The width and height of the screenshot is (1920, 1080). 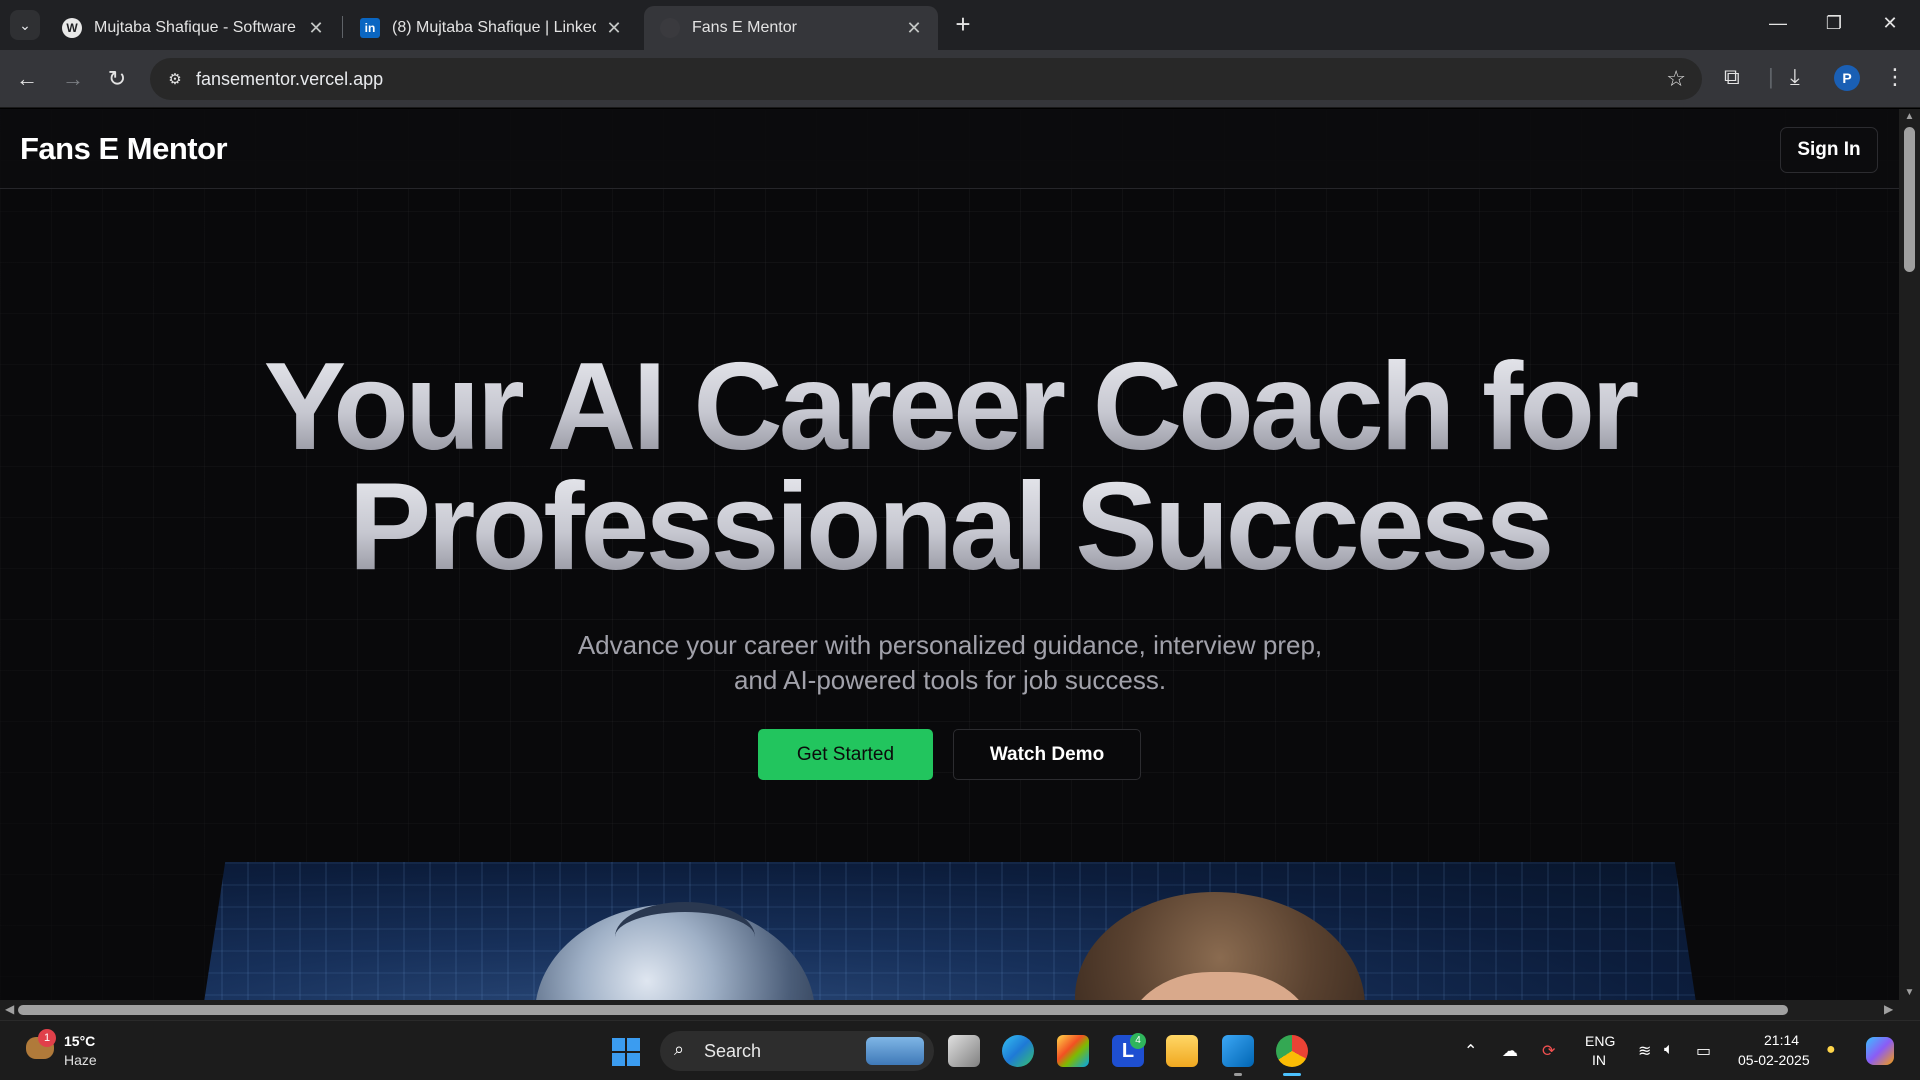 What do you see at coordinates (1292, 1051) in the screenshot?
I see `chrome-icon` at bounding box center [1292, 1051].